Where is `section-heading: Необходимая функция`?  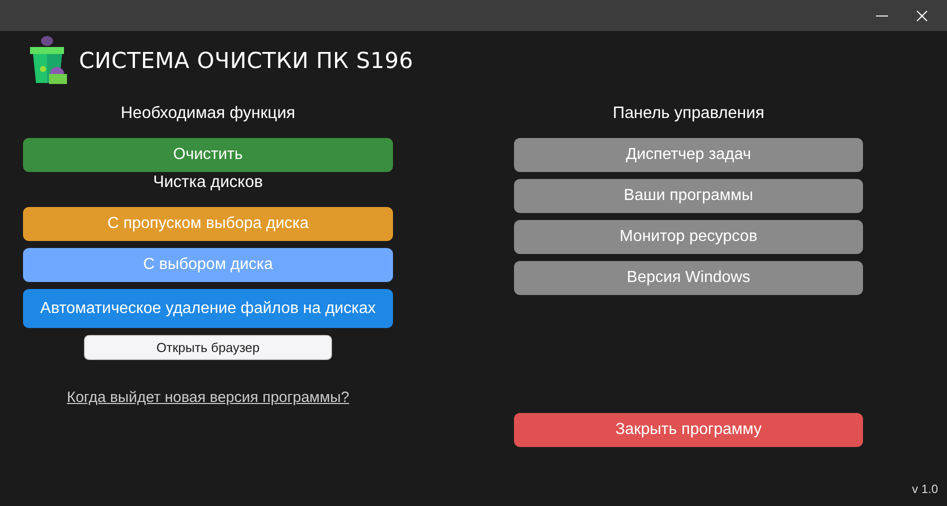
section-heading: Необходимая функция is located at coordinates (208, 113).